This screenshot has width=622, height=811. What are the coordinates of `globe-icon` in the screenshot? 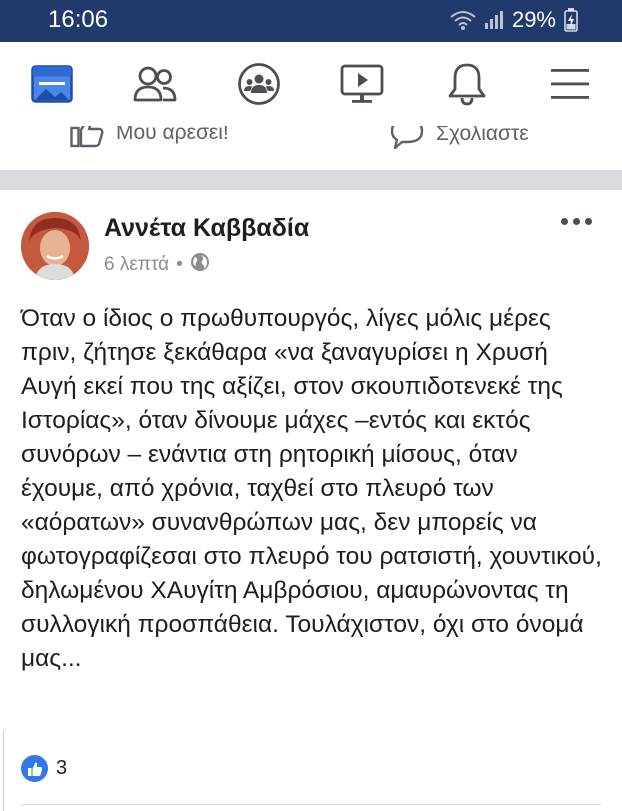 It's located at (200, 265).